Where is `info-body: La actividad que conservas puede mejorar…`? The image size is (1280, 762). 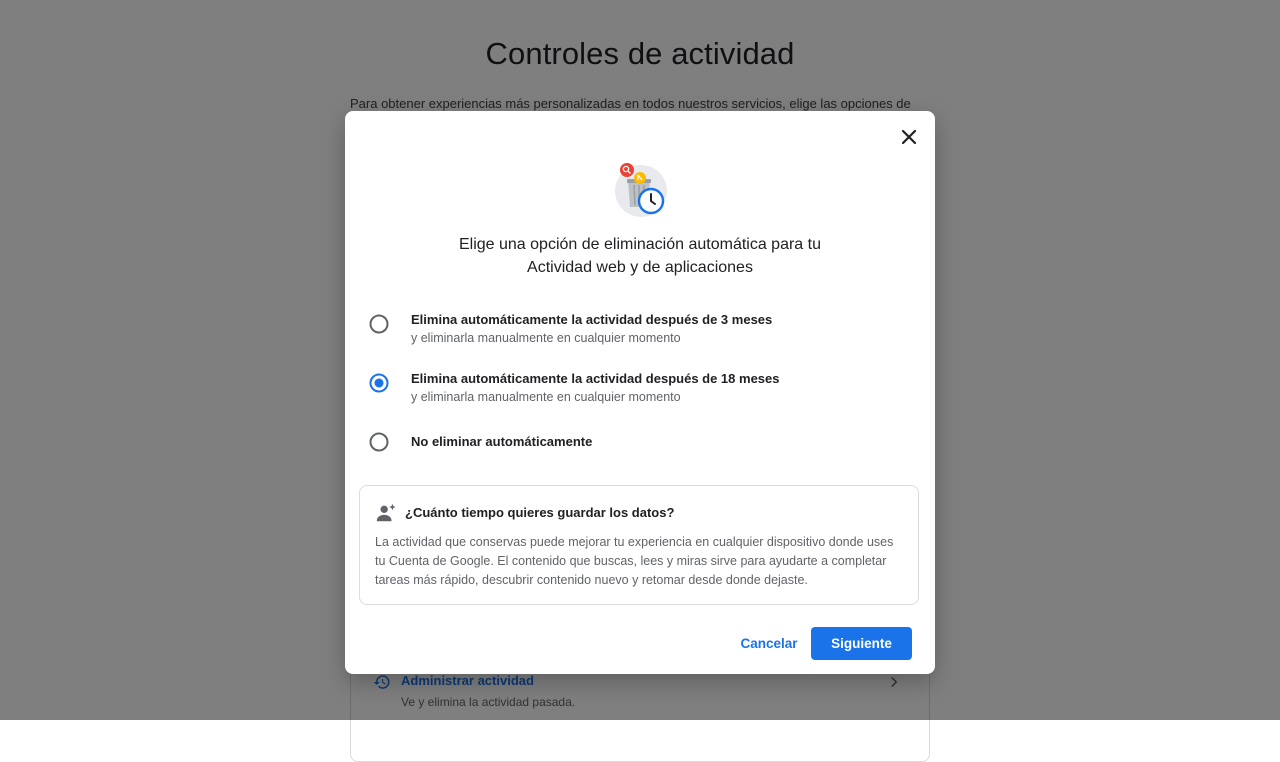 info-body: La actividad que conservas puede mejorar… is located at coordinates (634, 561).